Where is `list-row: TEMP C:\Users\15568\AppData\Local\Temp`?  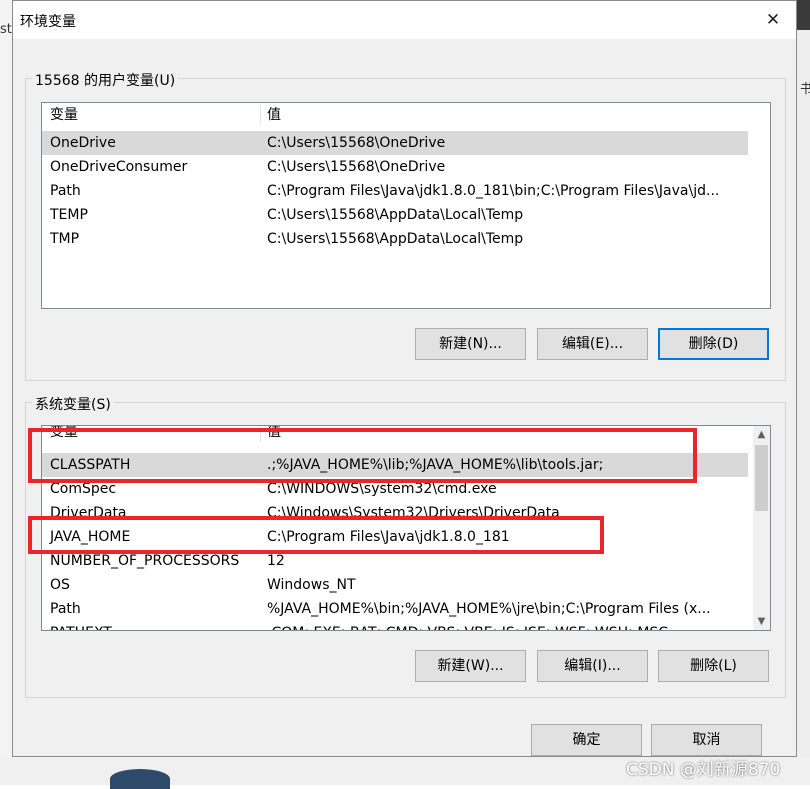
list-row: TEMP C:\Users\15568\AppData\Local\Temp is located at coordinates (395, 215).